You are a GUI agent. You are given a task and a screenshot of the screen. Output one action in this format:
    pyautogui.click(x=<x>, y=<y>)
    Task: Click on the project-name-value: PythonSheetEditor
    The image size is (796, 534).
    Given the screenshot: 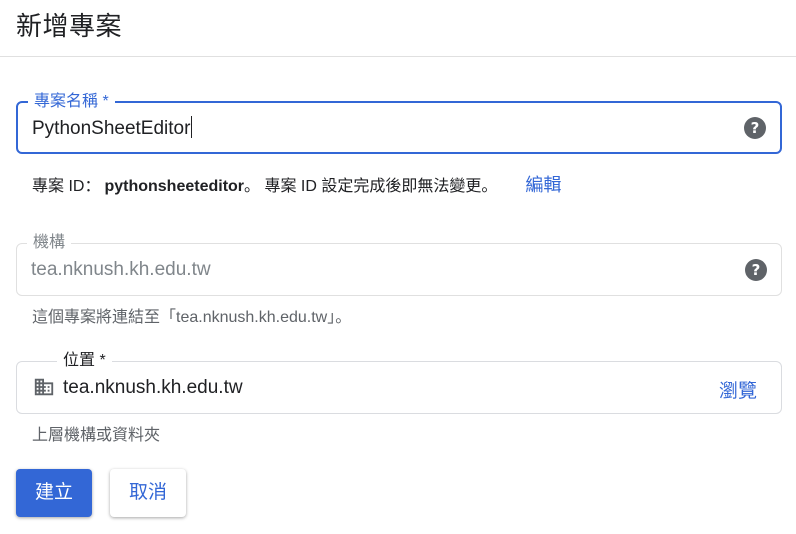 What is the action you would take?
    pyautogui.click(x=111, y=128)
    